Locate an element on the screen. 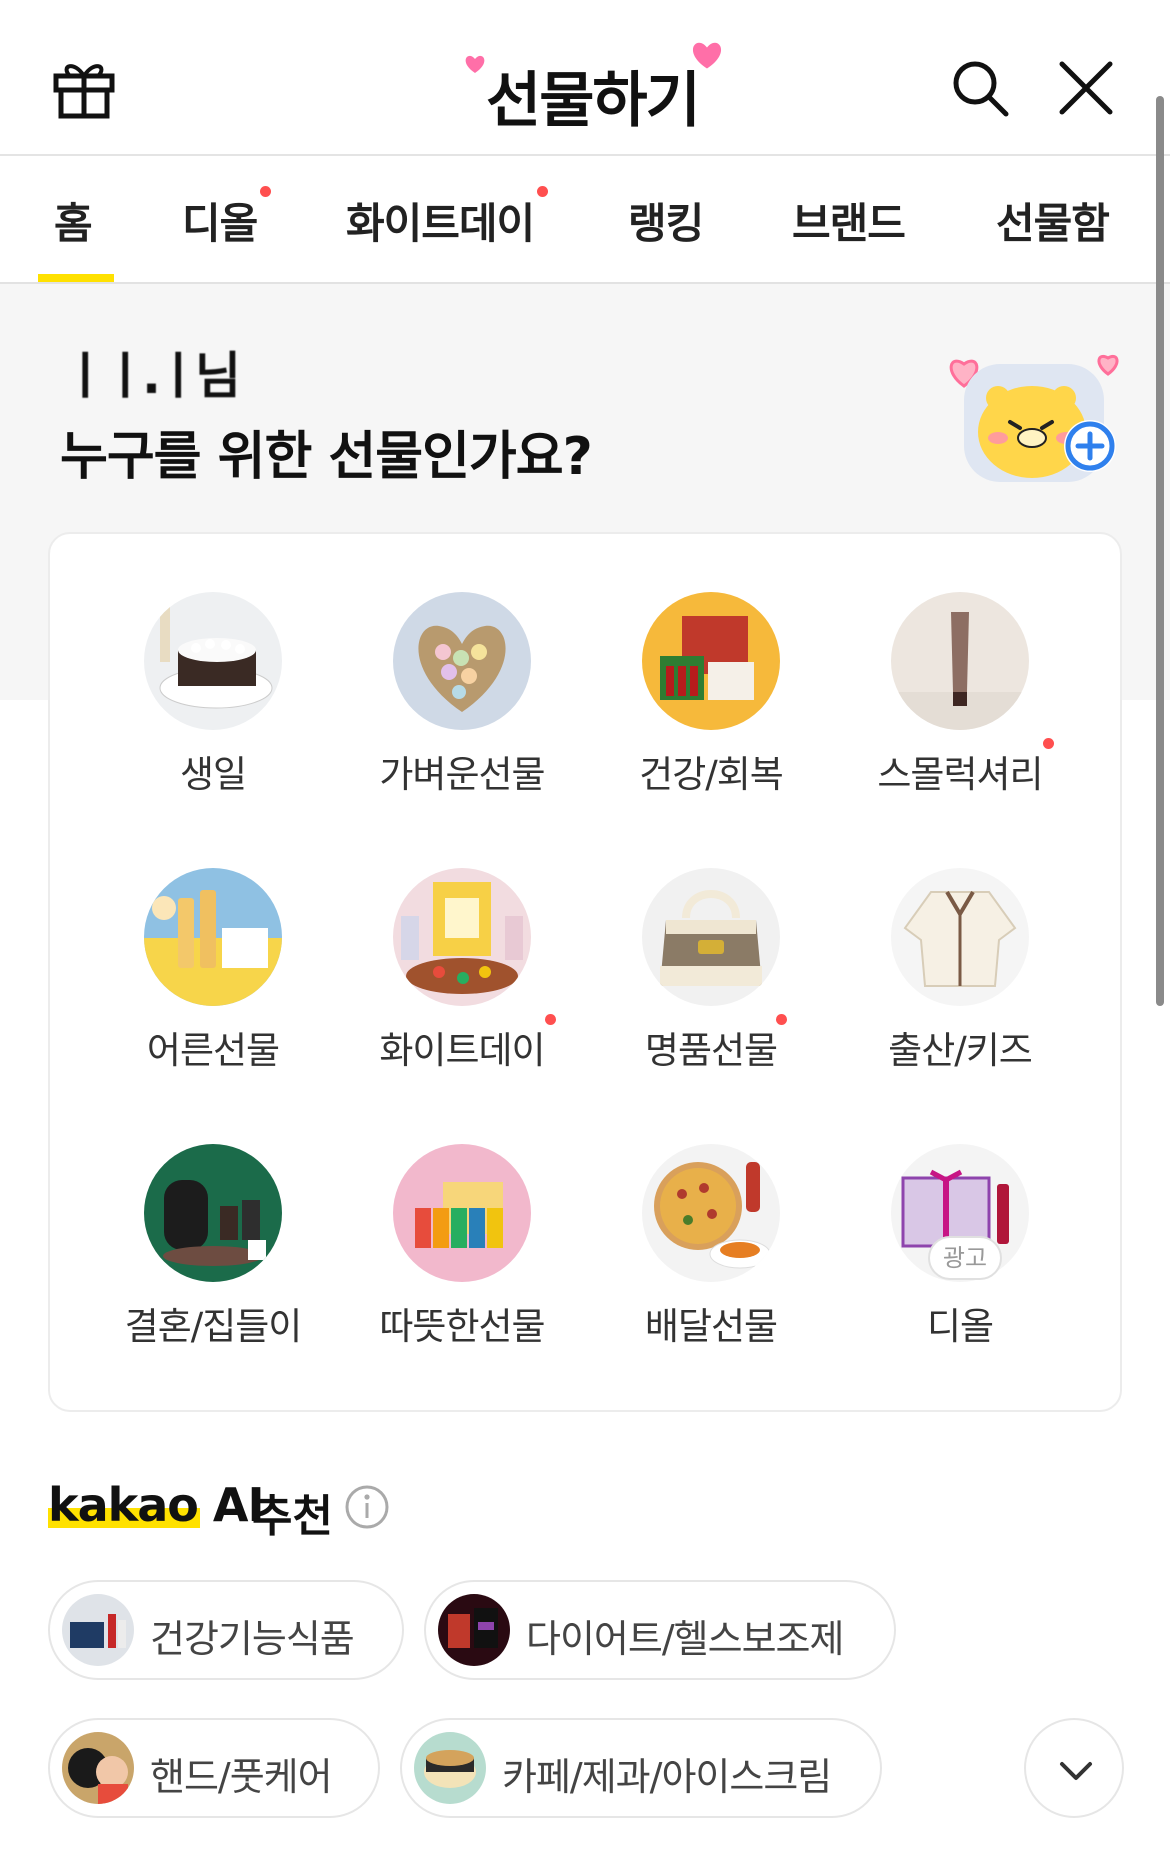 This screenshot has height=1866, width=1170. category-whiteday: 화이트데이 is located at coordinates (462, 983).